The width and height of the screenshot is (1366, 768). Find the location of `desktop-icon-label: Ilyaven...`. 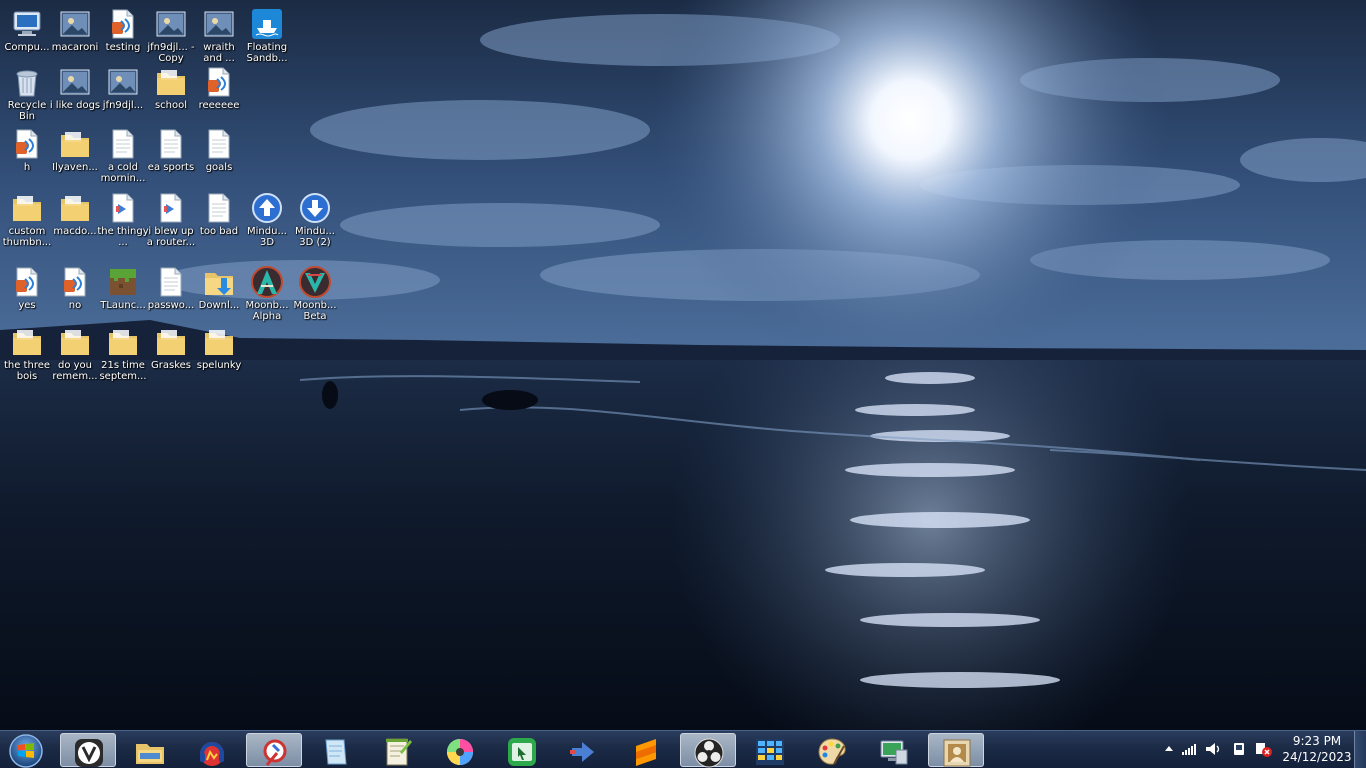

desktop-icon-label: Ilyaven... is located at coordinates (75, 167).